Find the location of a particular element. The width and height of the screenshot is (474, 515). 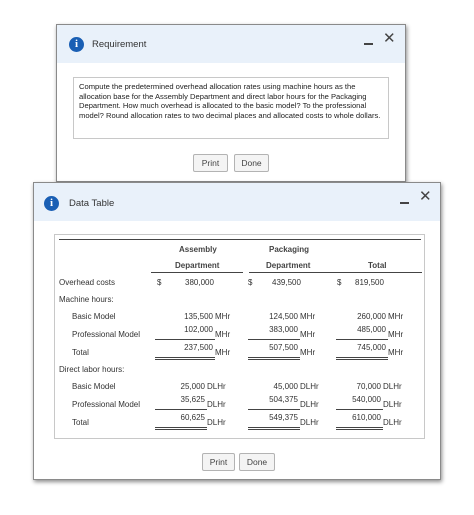

overhead-total: 819,500 is located at coordinates (369, 282).